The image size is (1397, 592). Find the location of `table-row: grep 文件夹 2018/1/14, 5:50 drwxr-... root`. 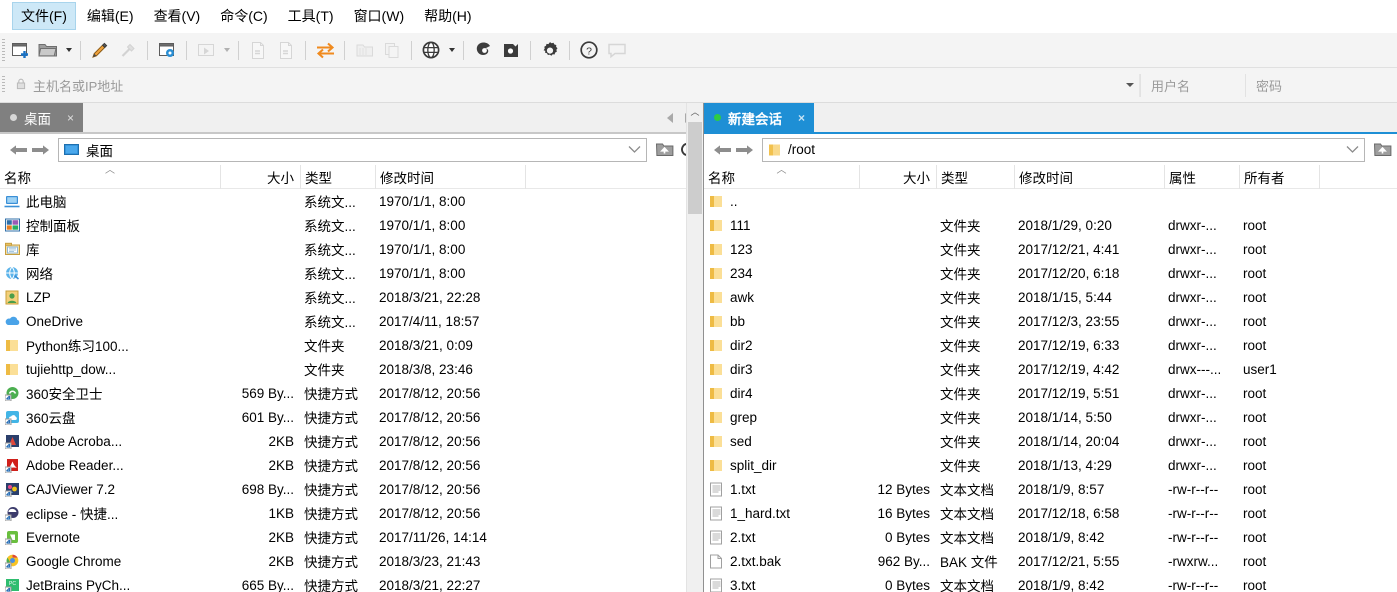

table-row: grep 文件夹 2018/1/14, 5:50 drwxr-... root is located at coordinates (1050, 417).